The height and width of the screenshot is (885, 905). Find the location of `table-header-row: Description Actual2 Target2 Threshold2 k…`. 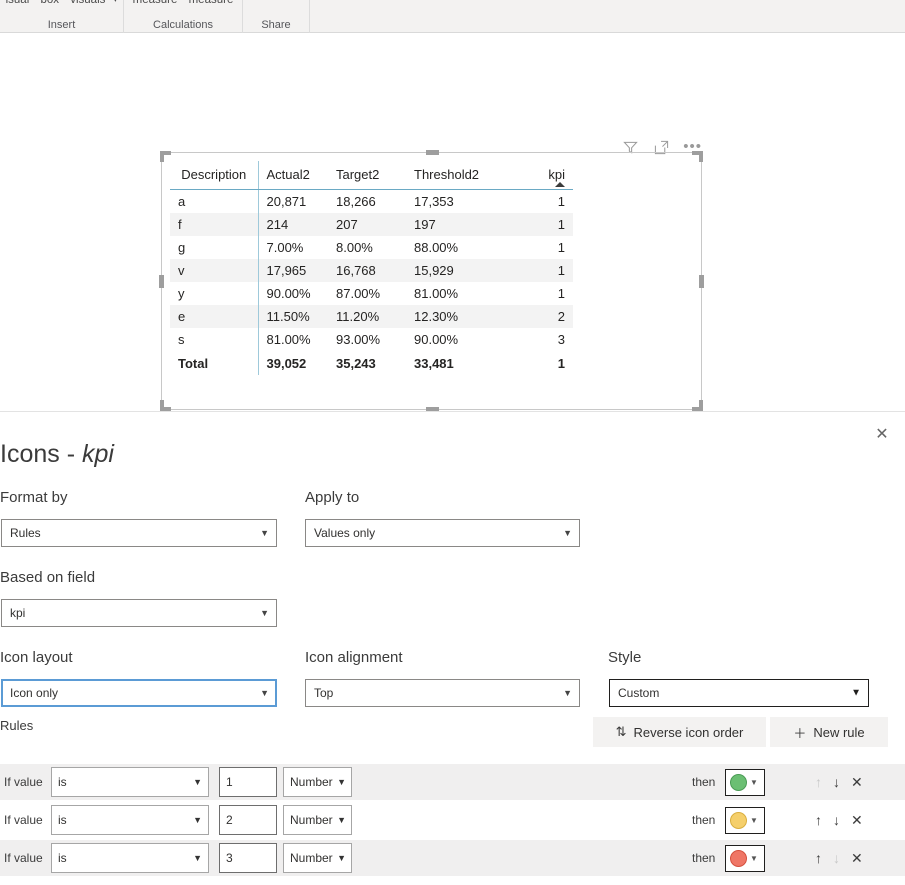

table-header-row: Description Actual2 Target2 Threshold2 k… is located at coordinates (371, 175).